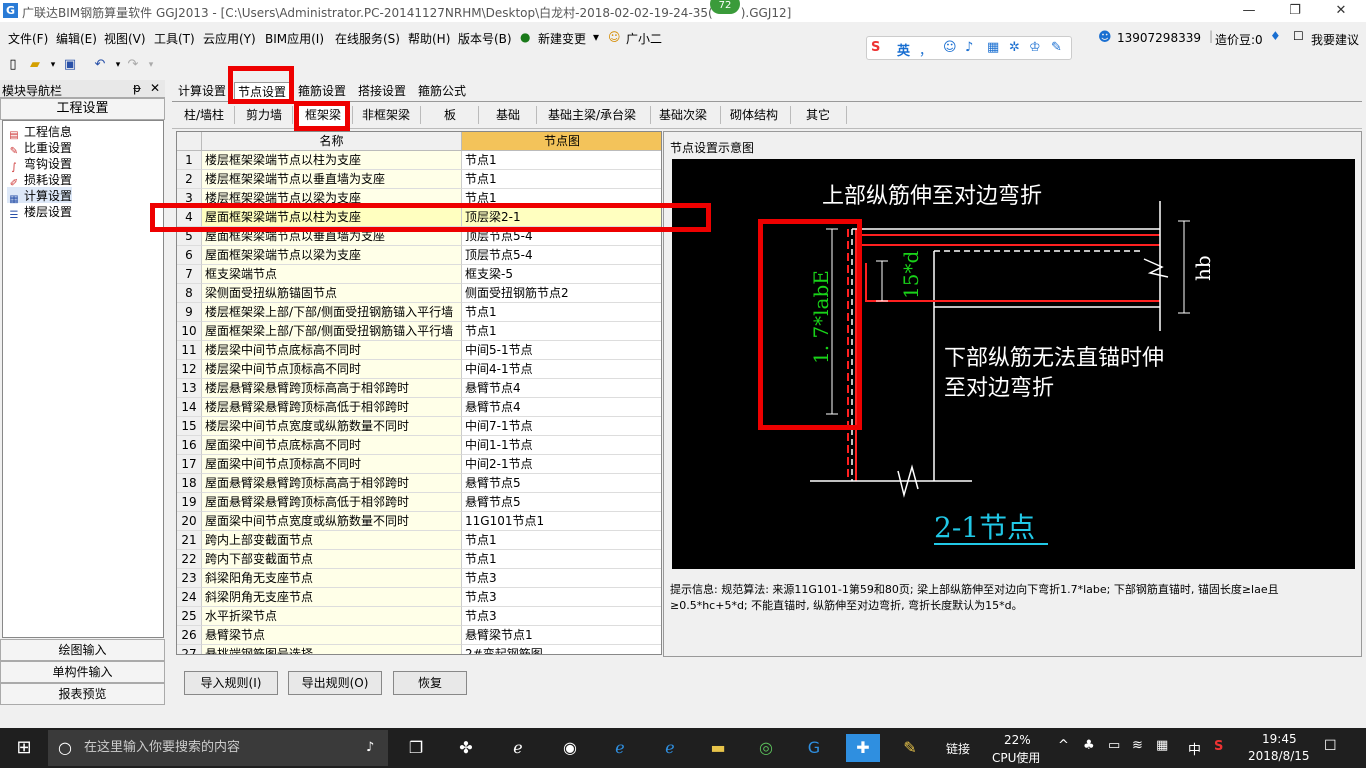  What do you see at coordinates (82, 694) in the screenshot?
I see `nav-report-preview: 报表预览` at bounding box center [82, 694].